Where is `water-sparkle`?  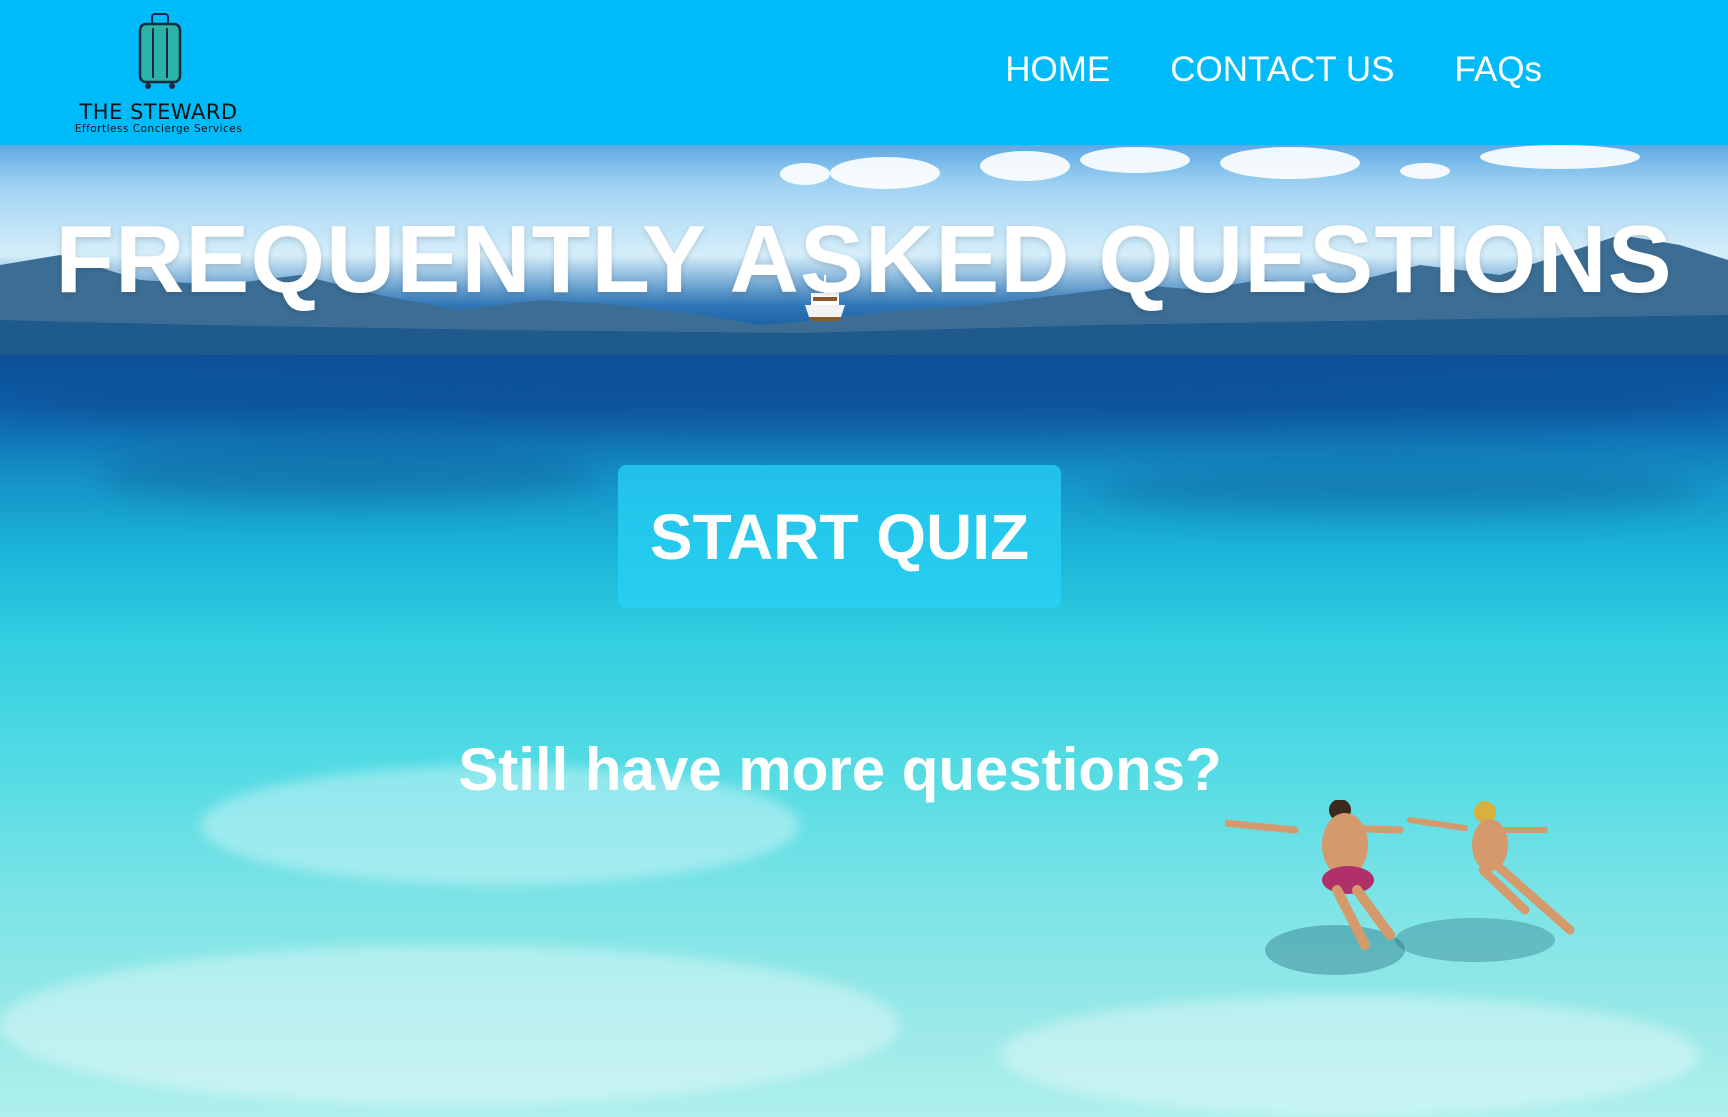 water-sparkle is located at coordinates (450, 1025).